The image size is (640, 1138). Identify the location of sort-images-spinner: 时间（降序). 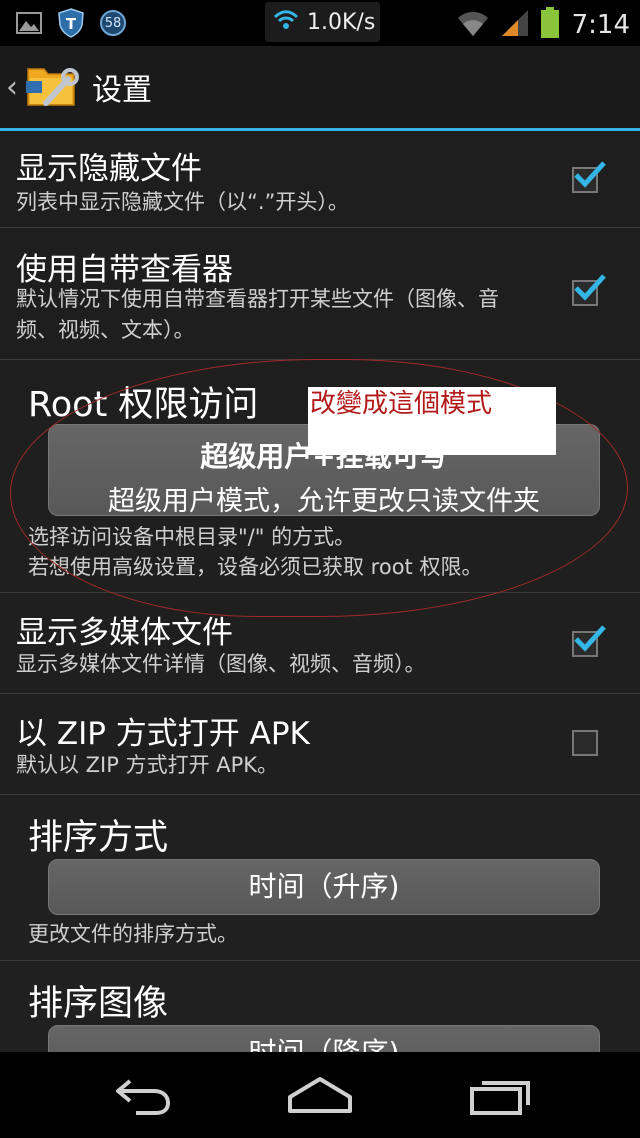
(324, 1038).